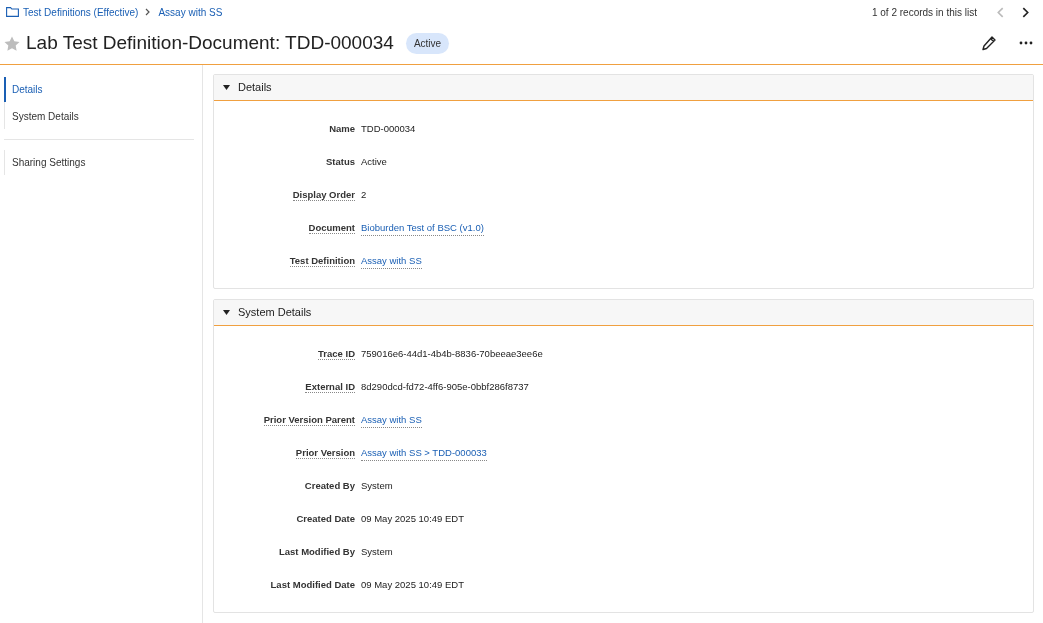  What do you see at coordinates (102, 89) in the screenshot?
I see `sidebar-item: Details` at bounding box center [102, 89].